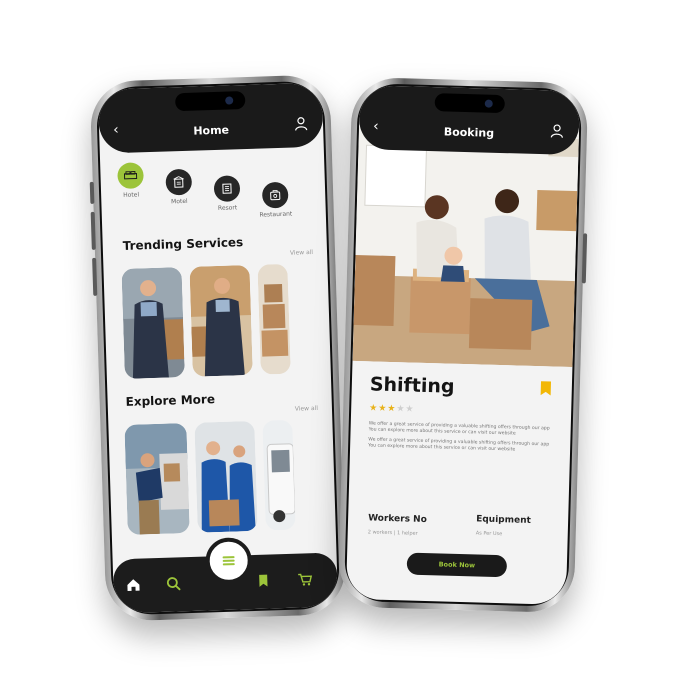 The width and height of the screenshot is (700, 700). I want to click on motel-icon, so click(179, 182).